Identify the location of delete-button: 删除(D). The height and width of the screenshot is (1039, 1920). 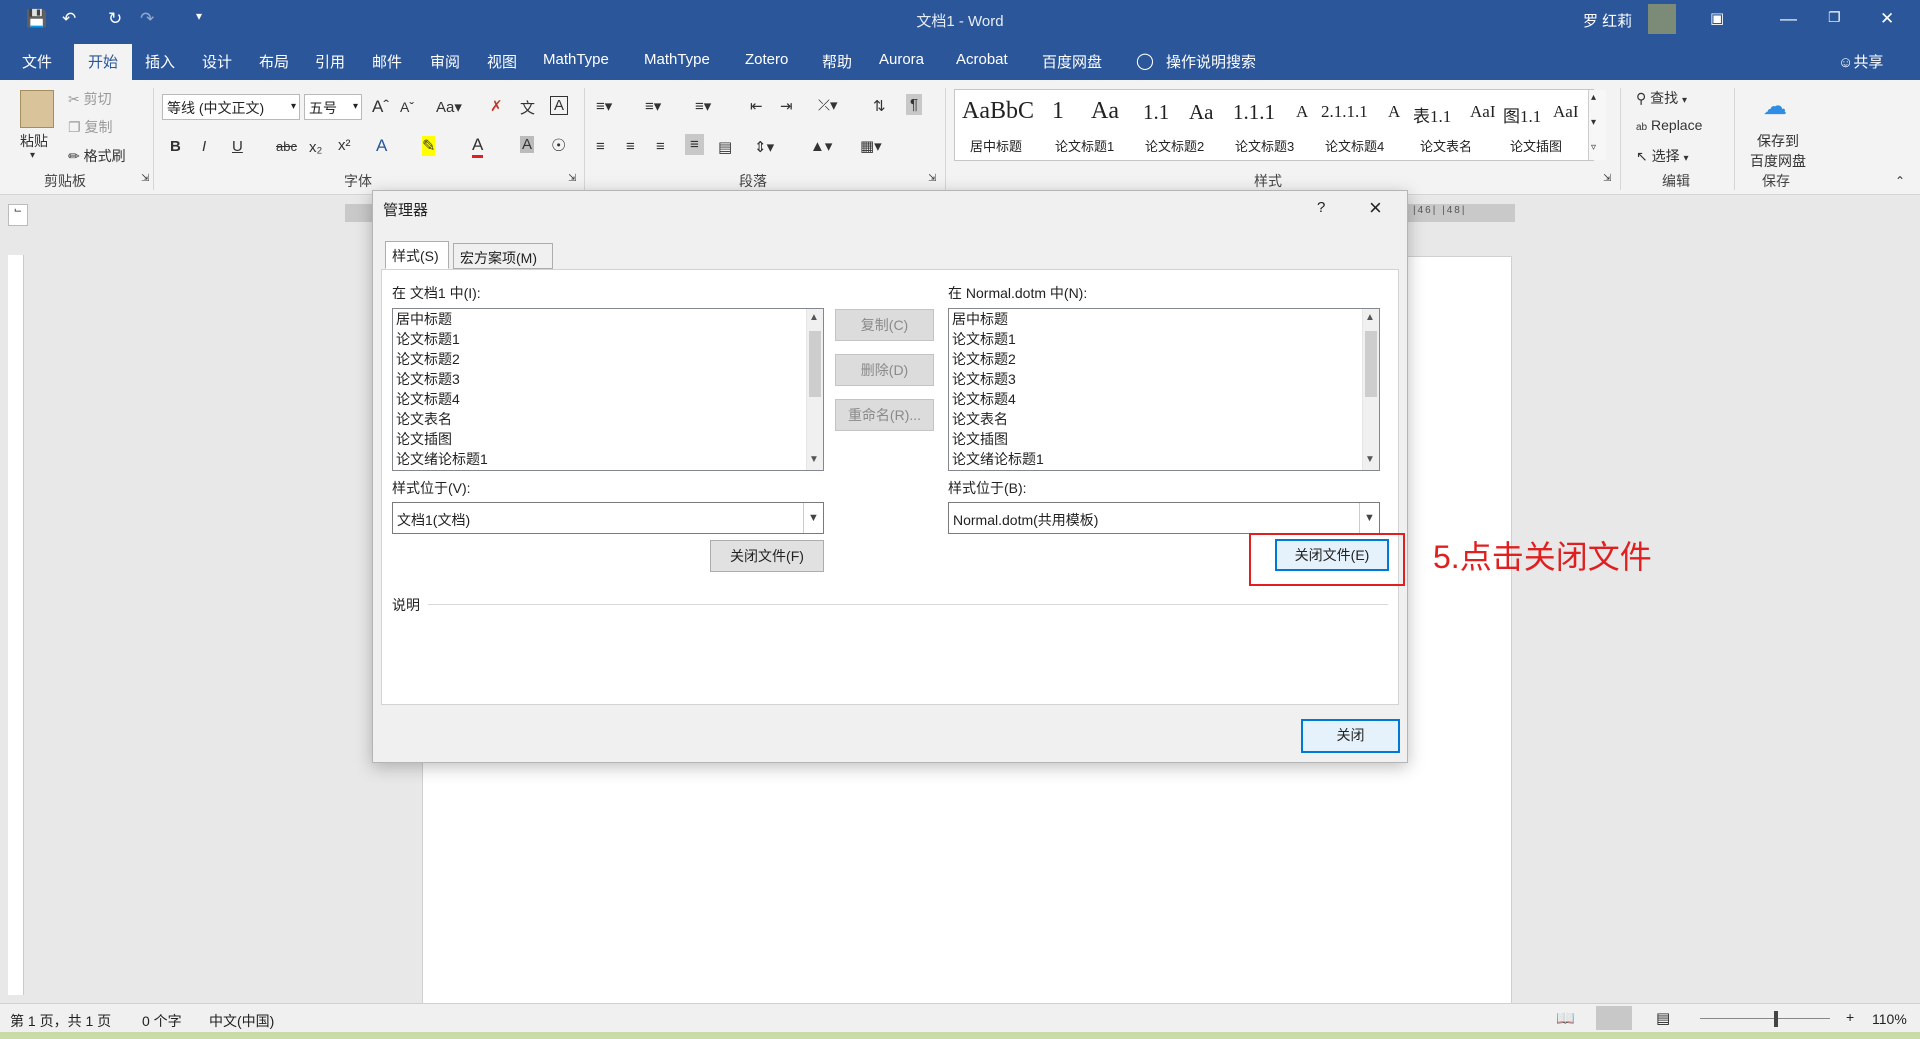
(884, 370).